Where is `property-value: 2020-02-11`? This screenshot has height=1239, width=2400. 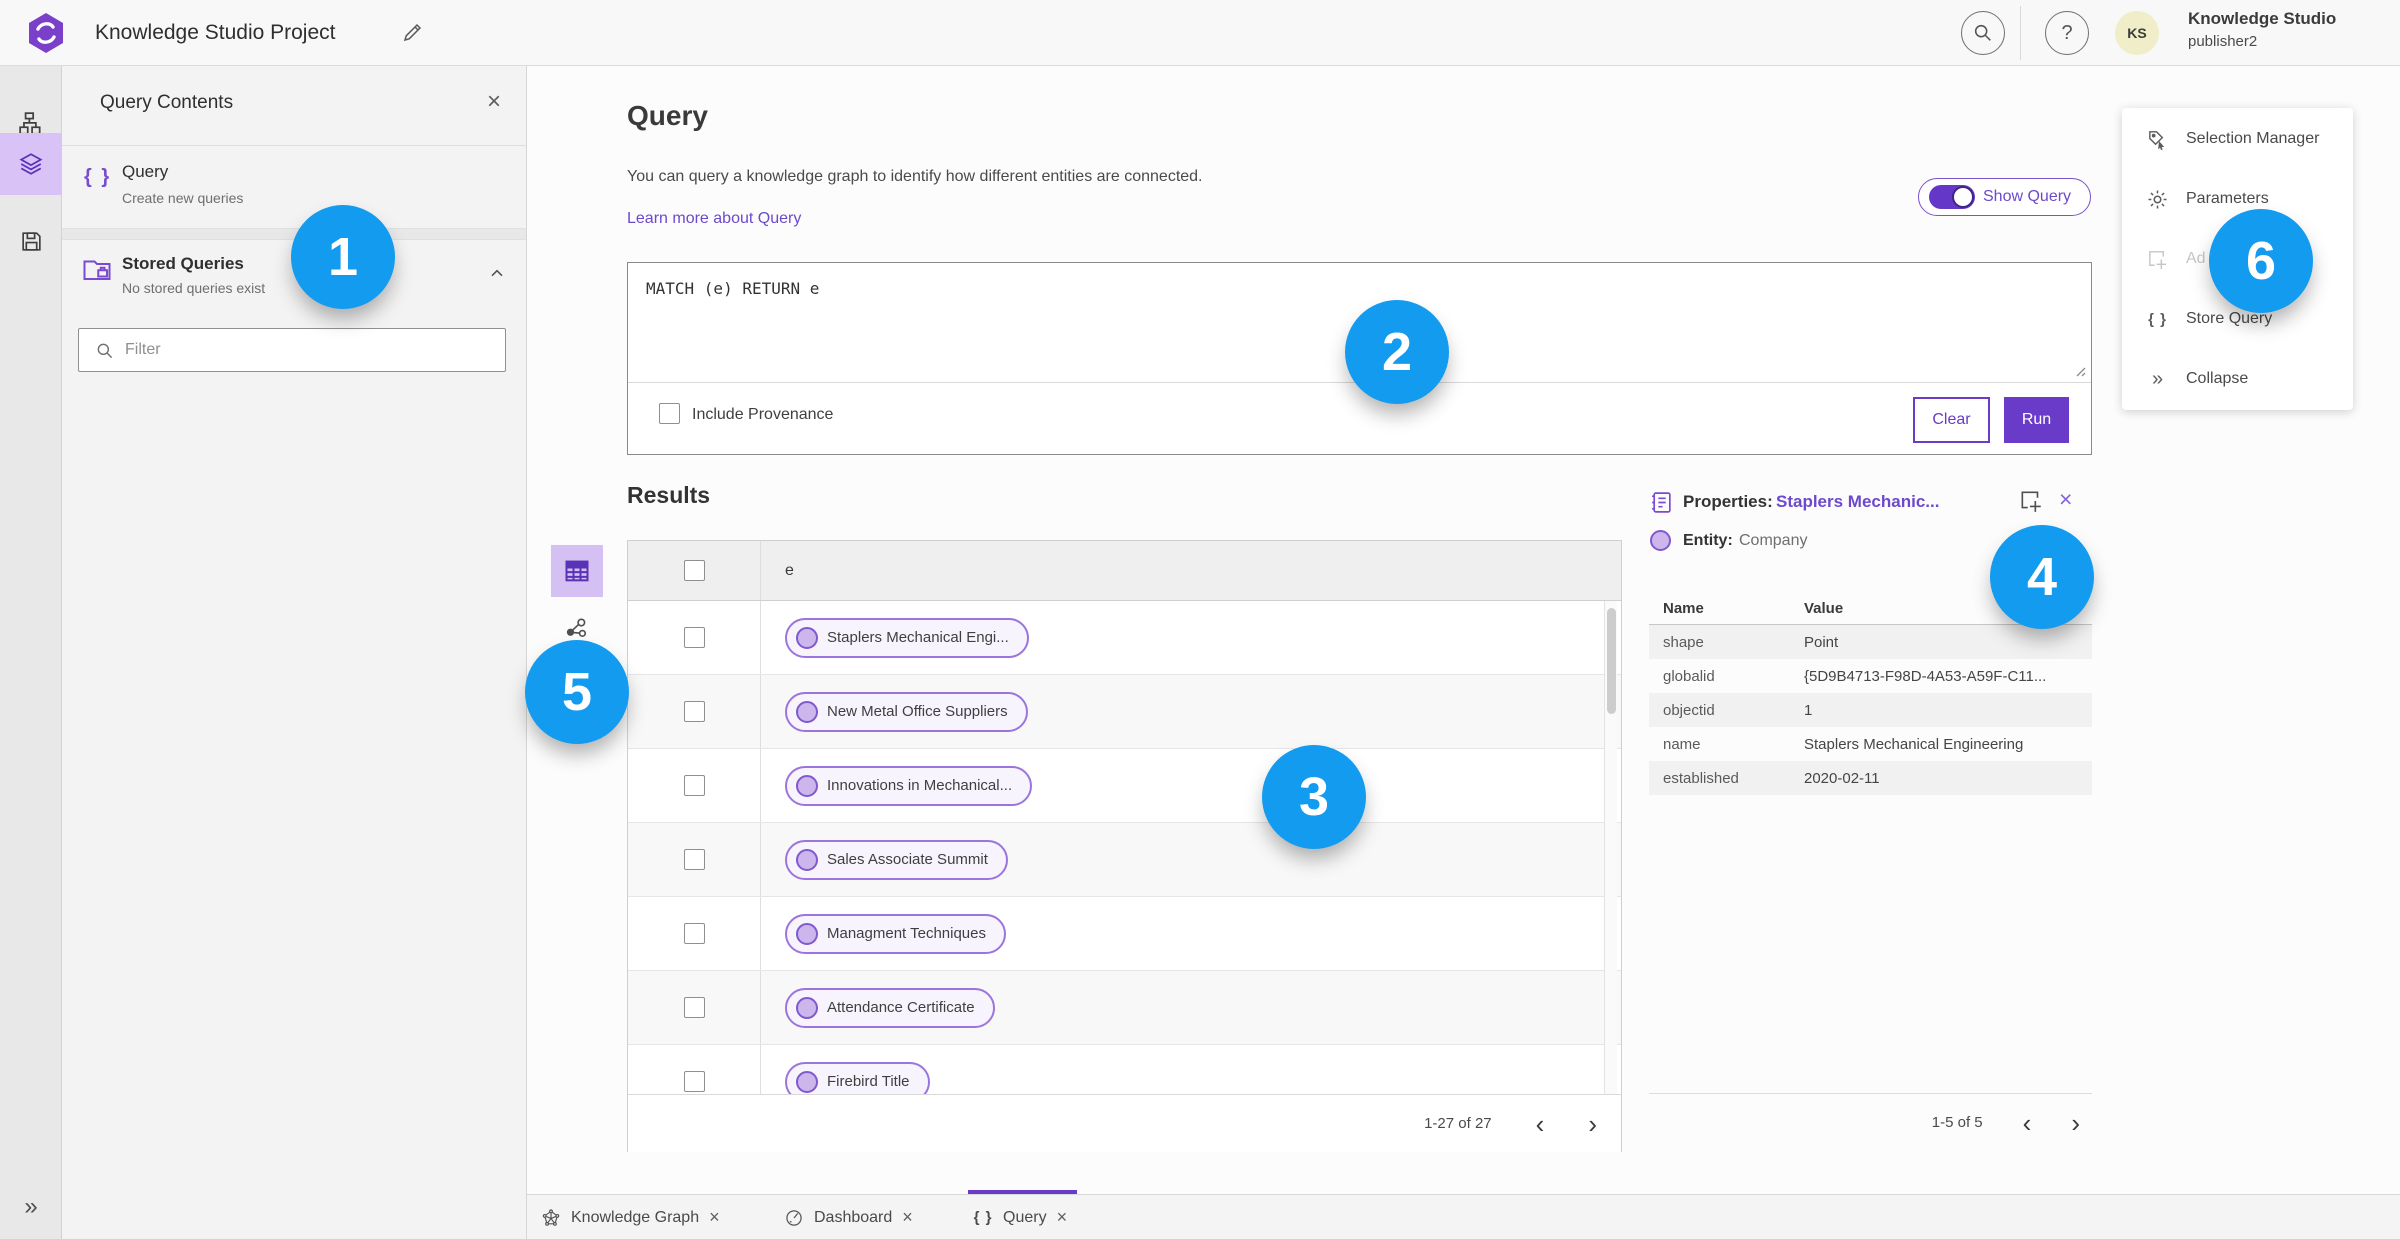
property-value: 2020-02-11 is located at coordinates (1842, 778).